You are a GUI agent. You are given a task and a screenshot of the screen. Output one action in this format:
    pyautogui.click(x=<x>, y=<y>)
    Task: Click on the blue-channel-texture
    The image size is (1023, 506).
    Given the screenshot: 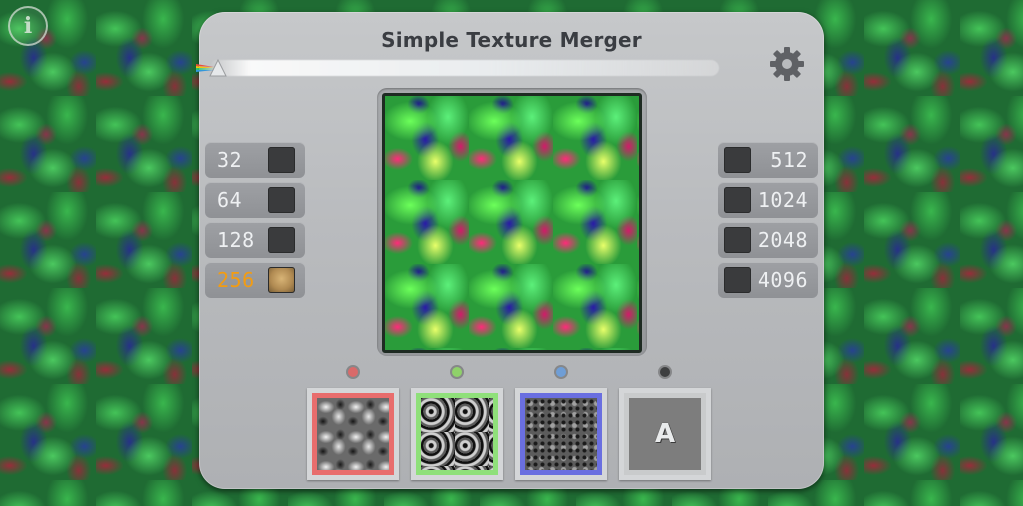 What is the action you would take?
    pyautogui.click(x=561, y=434)
    